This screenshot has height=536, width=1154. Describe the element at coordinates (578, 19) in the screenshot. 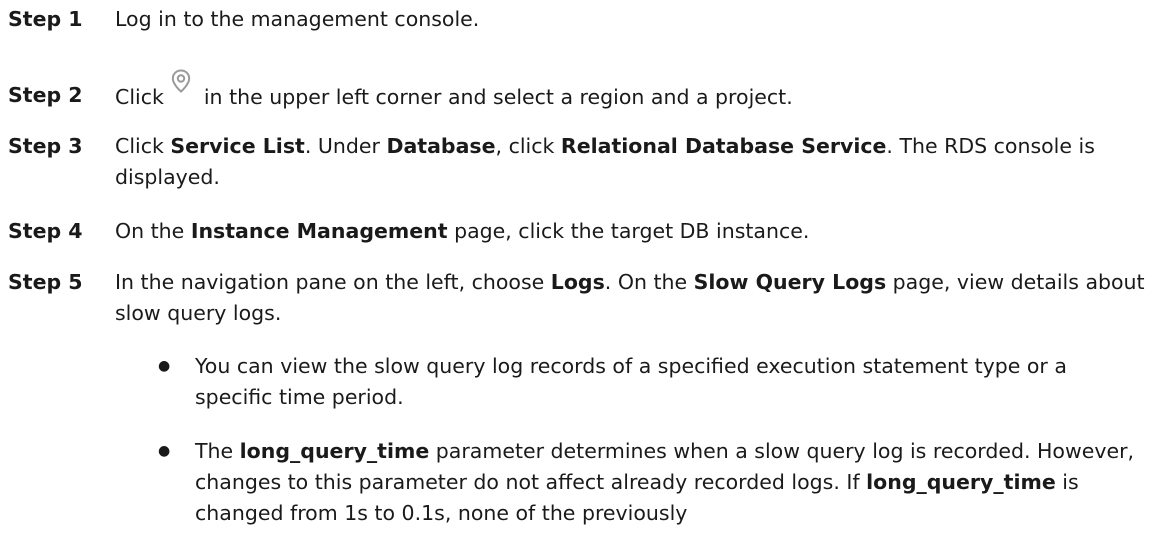

I see `step-1: Step 1 Log in to the management console.` at that location.